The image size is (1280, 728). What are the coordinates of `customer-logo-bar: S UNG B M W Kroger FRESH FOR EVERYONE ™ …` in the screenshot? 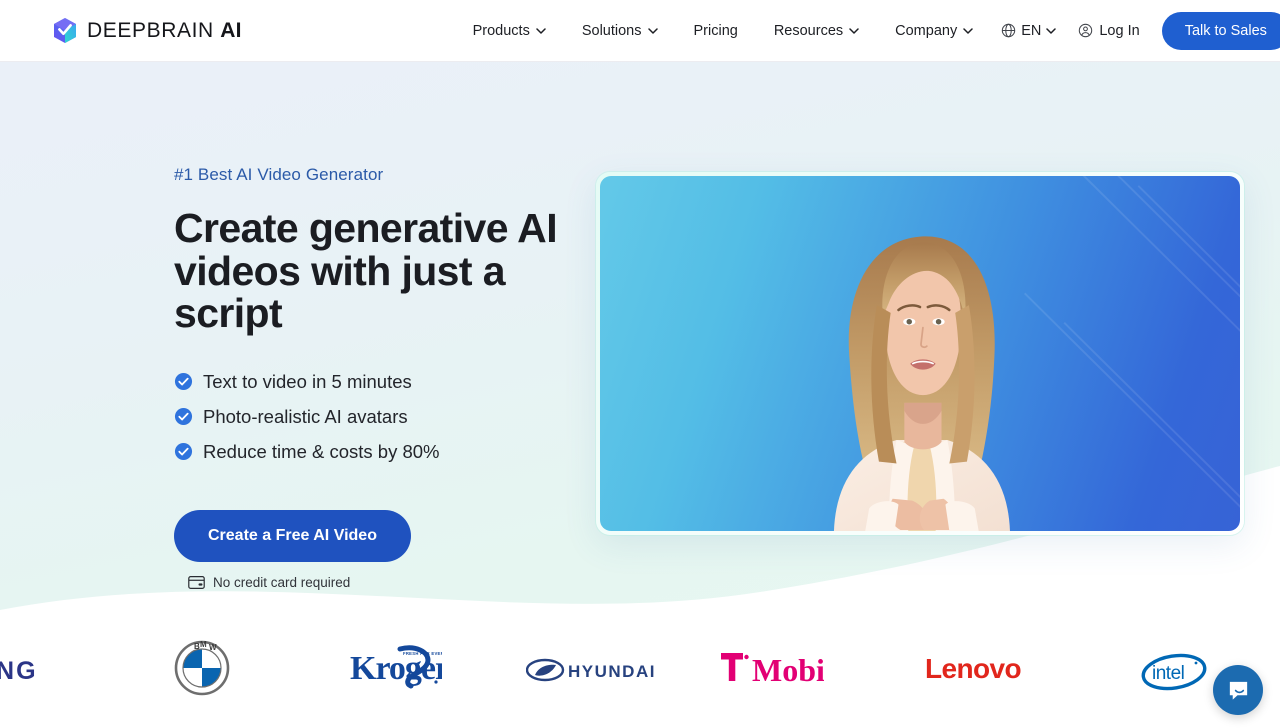 It's located at (640, 684).